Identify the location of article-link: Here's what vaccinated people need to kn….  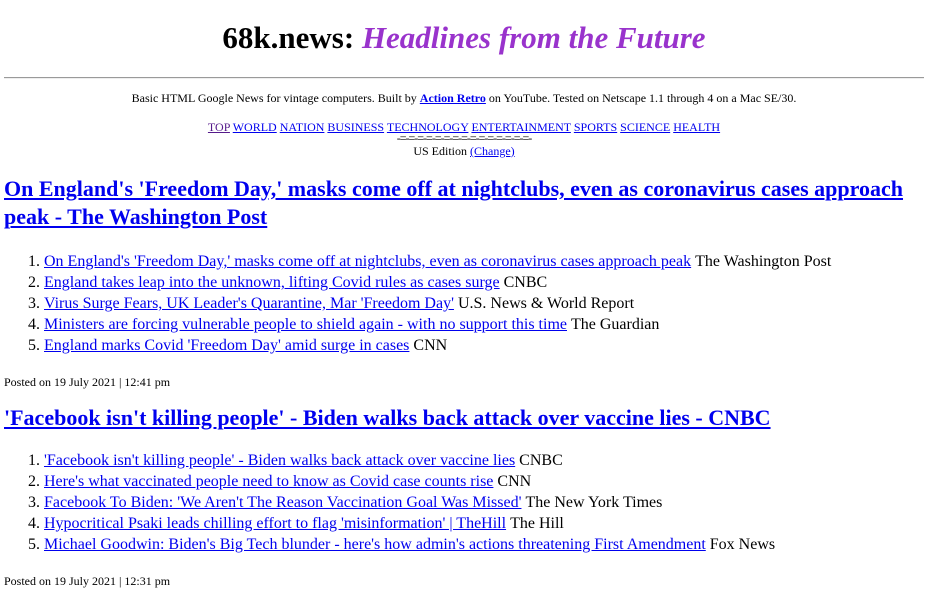
(268, 481).